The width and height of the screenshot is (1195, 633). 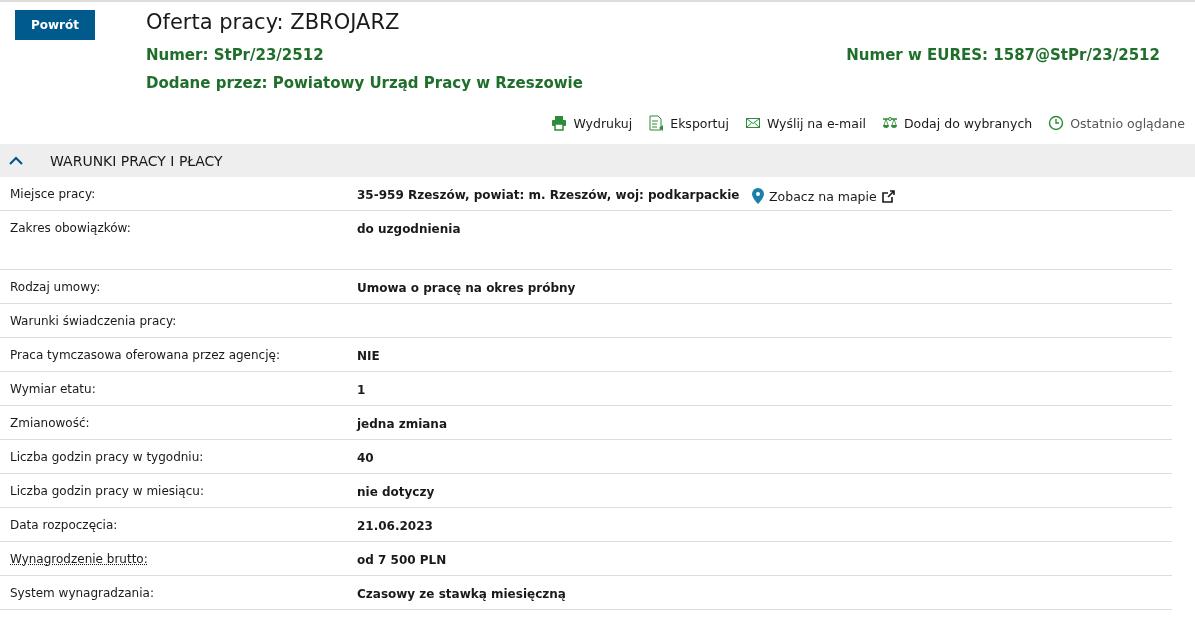 What do you see at coordinates (597, 160) in the screenshot?
I see `section-header: WARUNKI PRACY I PŁACY` at bounding box center [597, 160].